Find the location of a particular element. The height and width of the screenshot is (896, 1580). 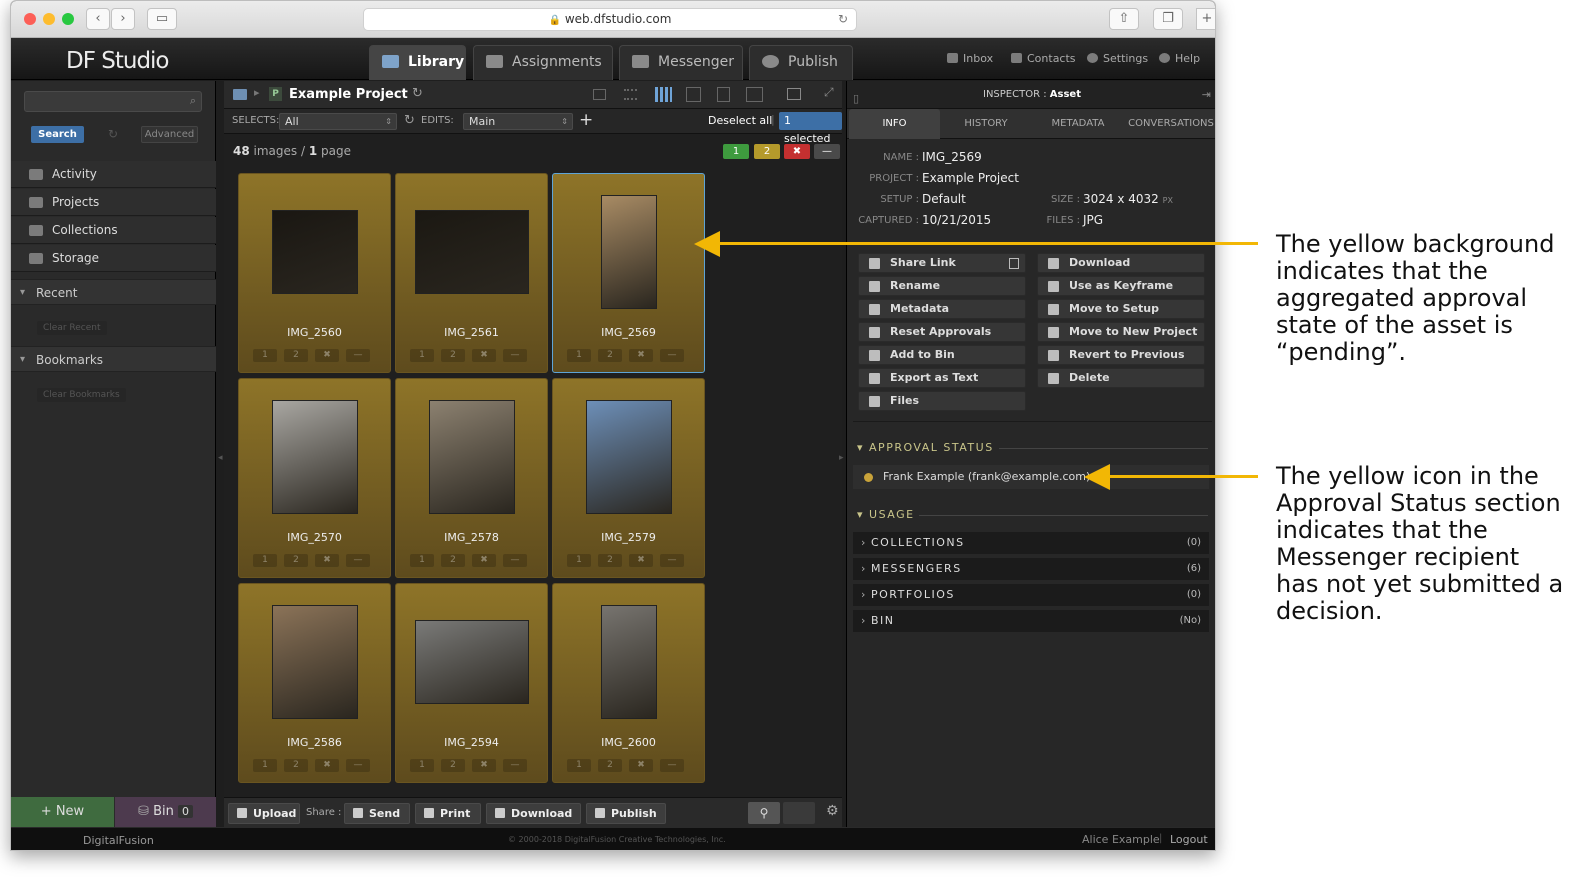

usage-bin: BIN(No) is located at coordinates (1031, 621).